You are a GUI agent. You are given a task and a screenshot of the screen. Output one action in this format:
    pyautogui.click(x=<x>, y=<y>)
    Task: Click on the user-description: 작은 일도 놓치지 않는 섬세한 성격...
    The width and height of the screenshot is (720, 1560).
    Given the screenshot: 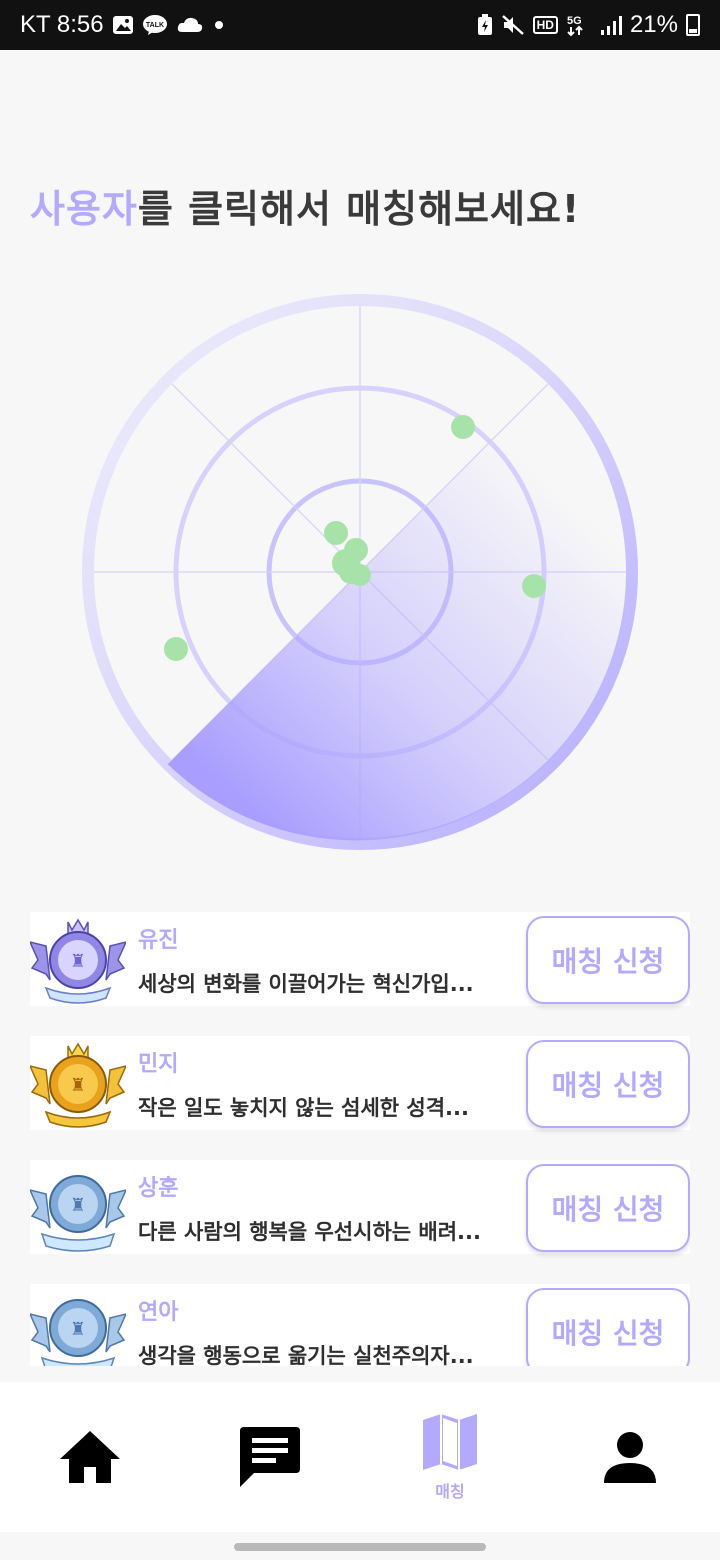 What is the action you would take?
    pyautogui.click(x=303, y=1108)
    